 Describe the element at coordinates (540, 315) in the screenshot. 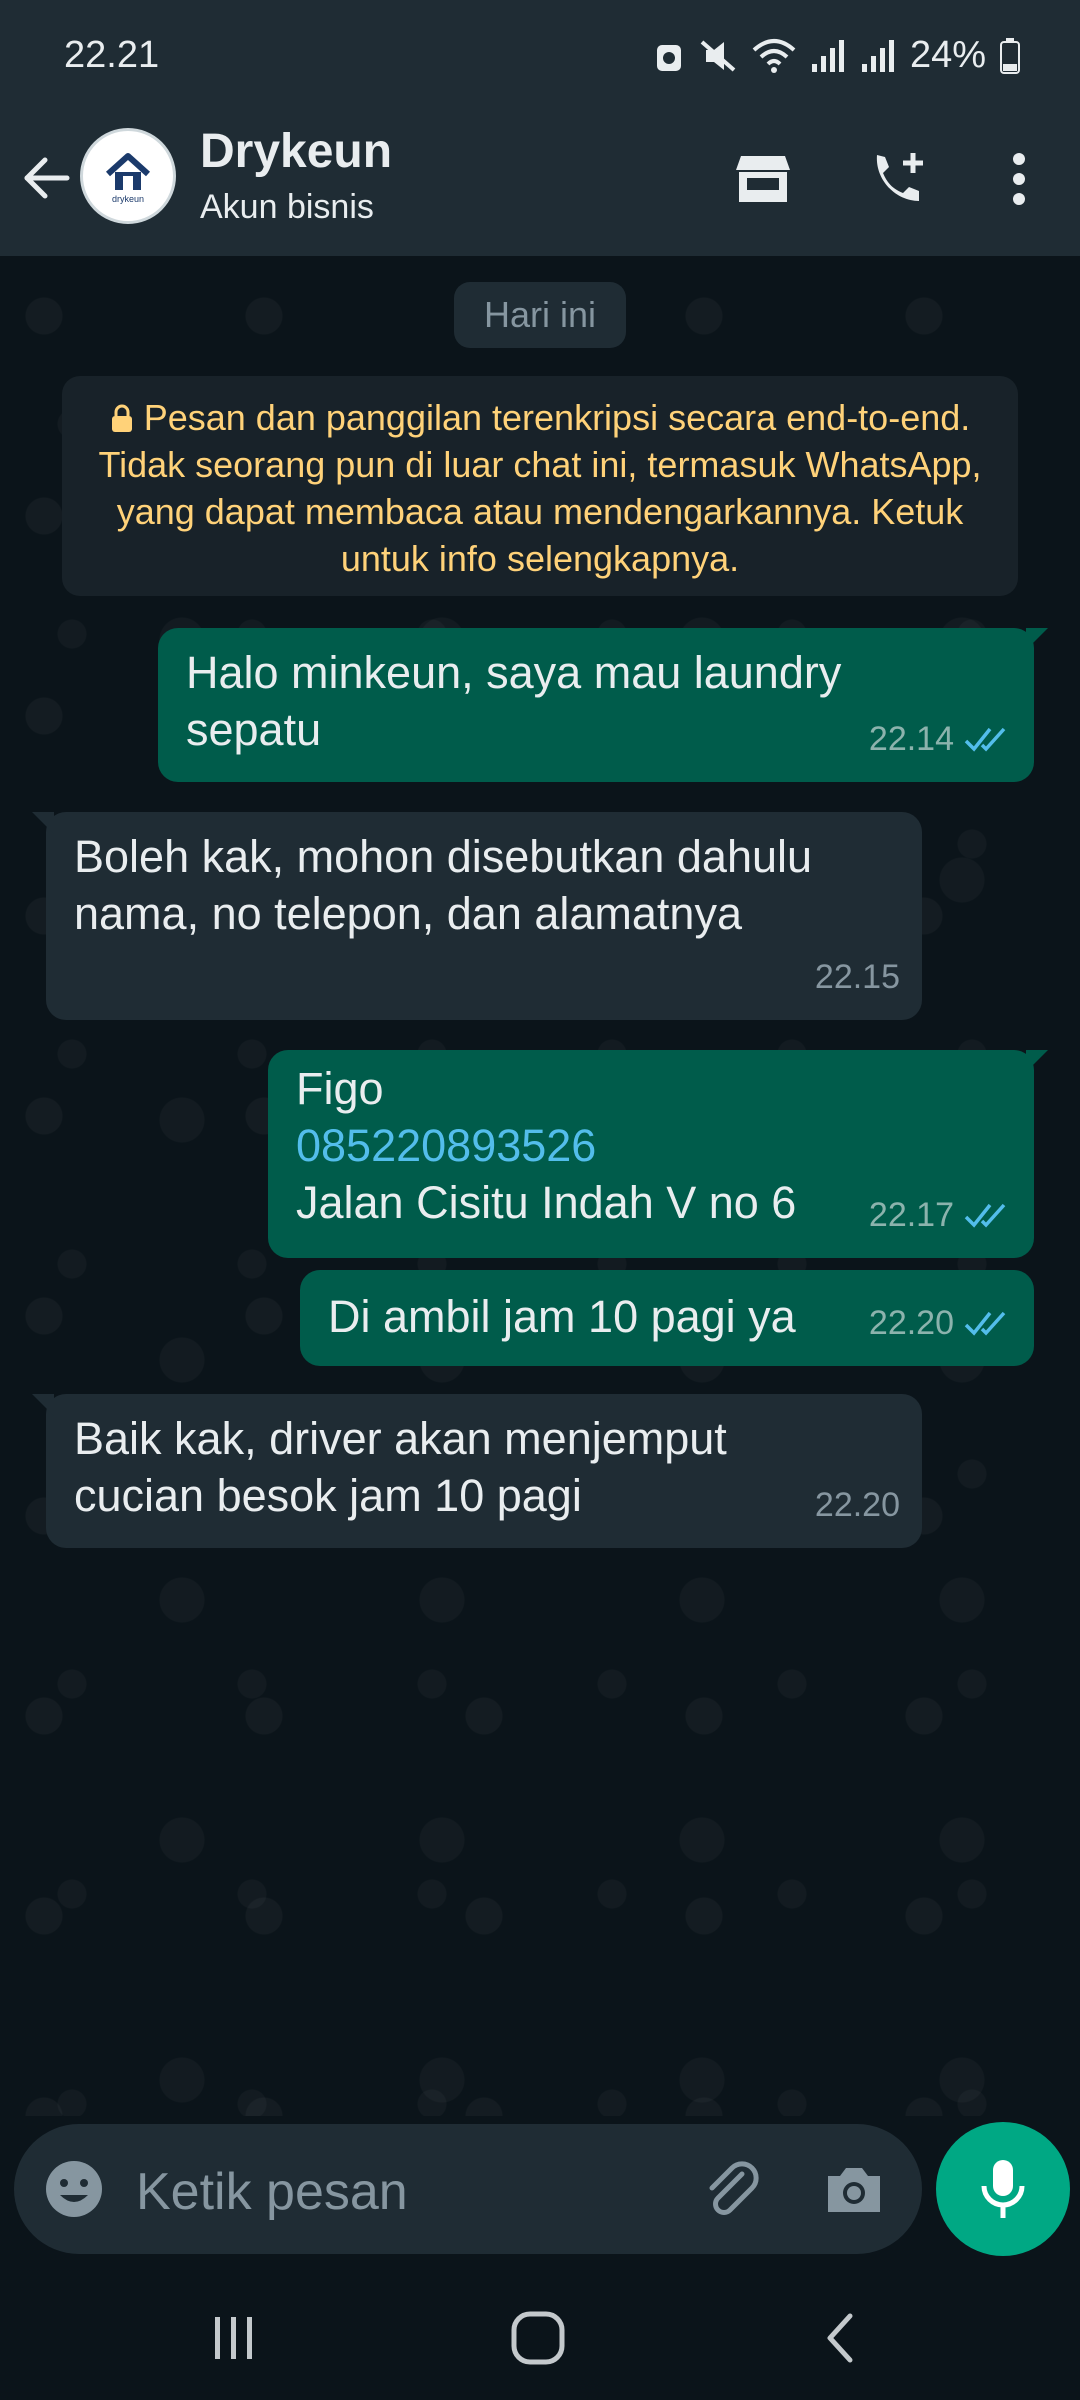

I see `date-label: Hari ini` at that location.